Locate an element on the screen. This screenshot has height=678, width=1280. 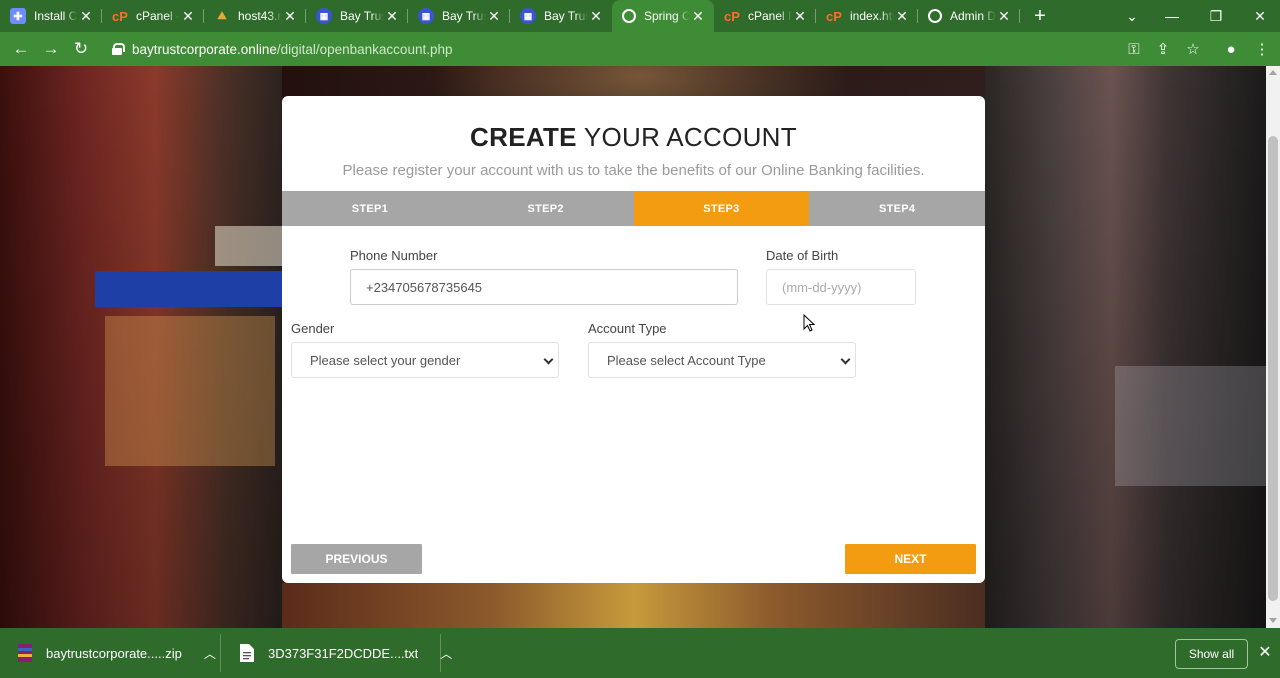
step-2: STEP2 is located at coordinates (546, 208).